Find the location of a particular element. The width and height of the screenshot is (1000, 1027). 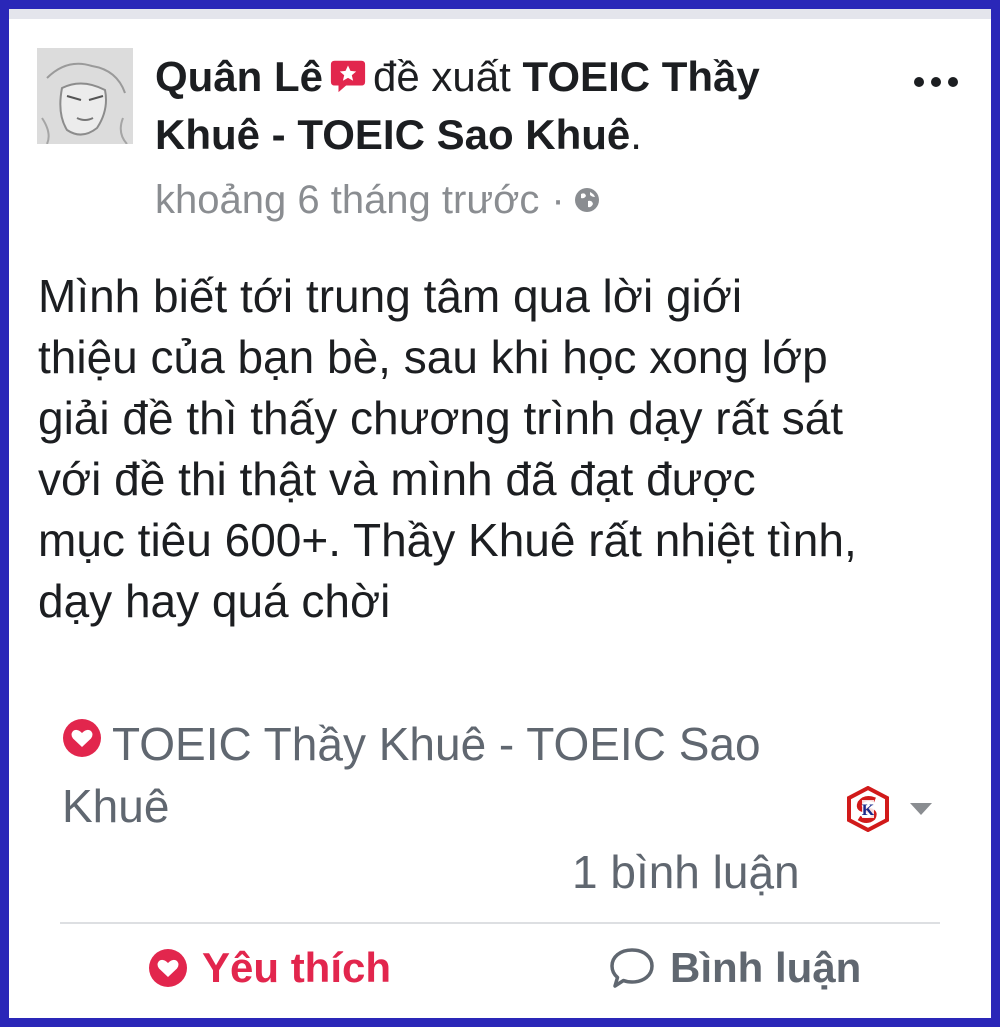

author-name: Quân Lê is located at coordinates (239, 76).